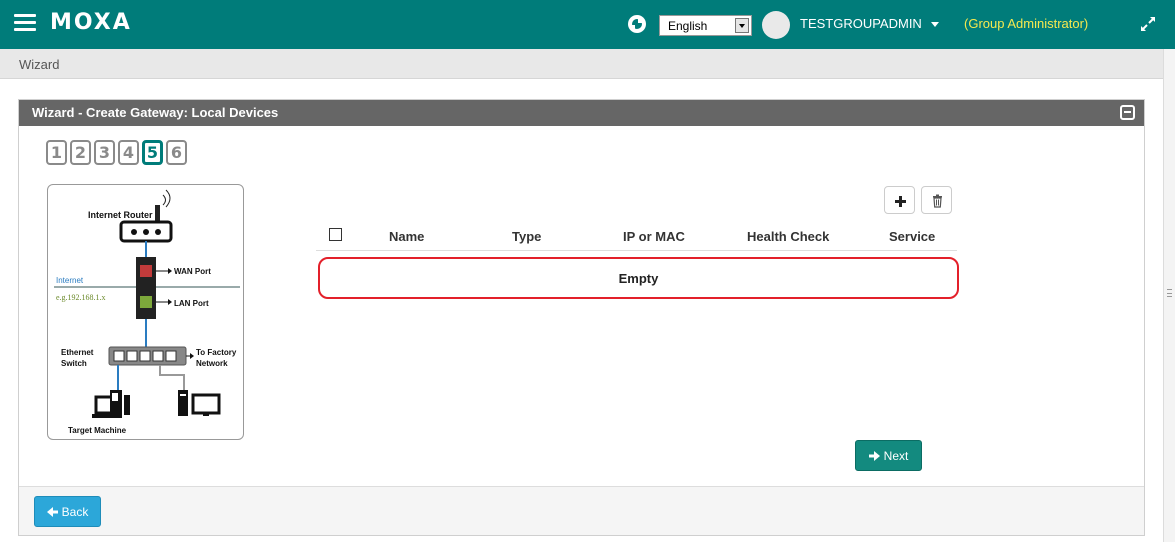 The height and width of the screenshot is (542, 1175). Describe the element at coordinates (155, 112) in the screenshot. I see `panel-title: Wizard - Create Gateway: Local Devices` at that location.